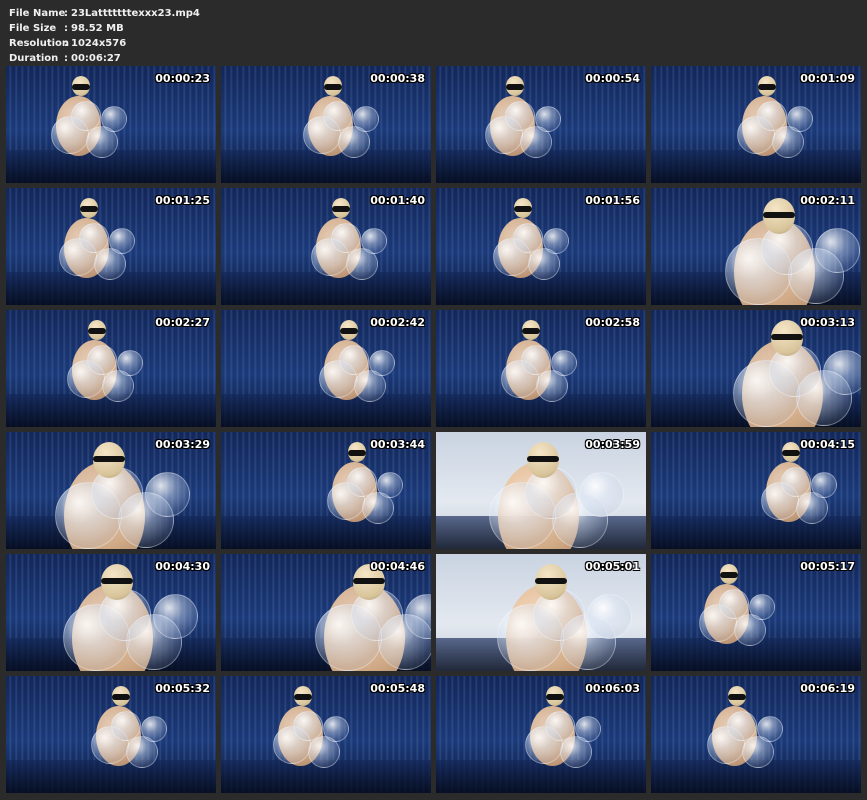 This screenshot has height=800, width=867. What do you see at coordinates (33, 28) in the screenshot?
I see `file-size-label: File Size` at bounding box center [33, 28].